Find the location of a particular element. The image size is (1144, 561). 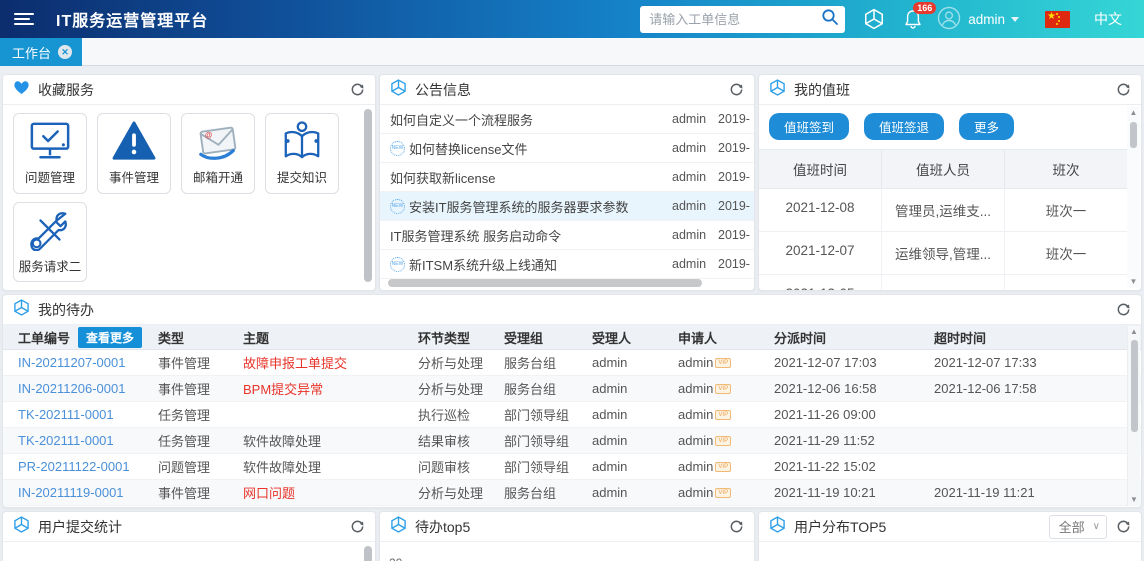

tab-workbench: 工作台 ✕ is located at coordinates (41, 52).